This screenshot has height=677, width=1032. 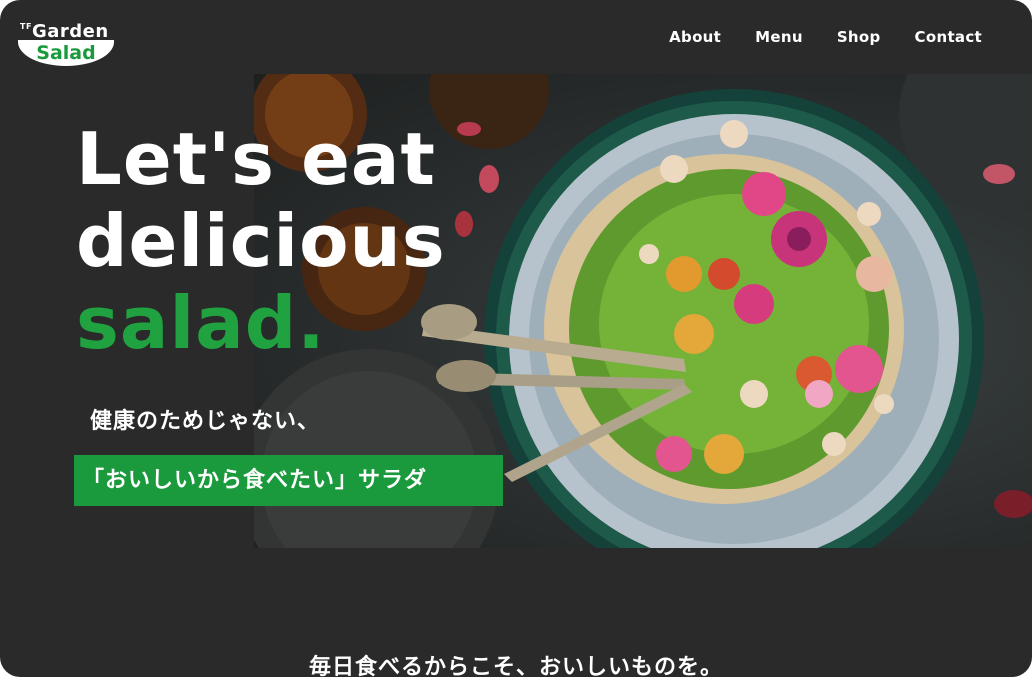 What do you see at coordinates (779, 37) in the screenshot?
I see `nav-menu-link: Menu` at bounding box center [779, 37].